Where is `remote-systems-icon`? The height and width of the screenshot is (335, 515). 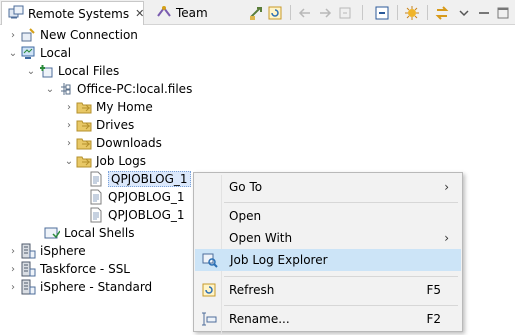
remote-systems-icon is located at coordinates (16, 13).